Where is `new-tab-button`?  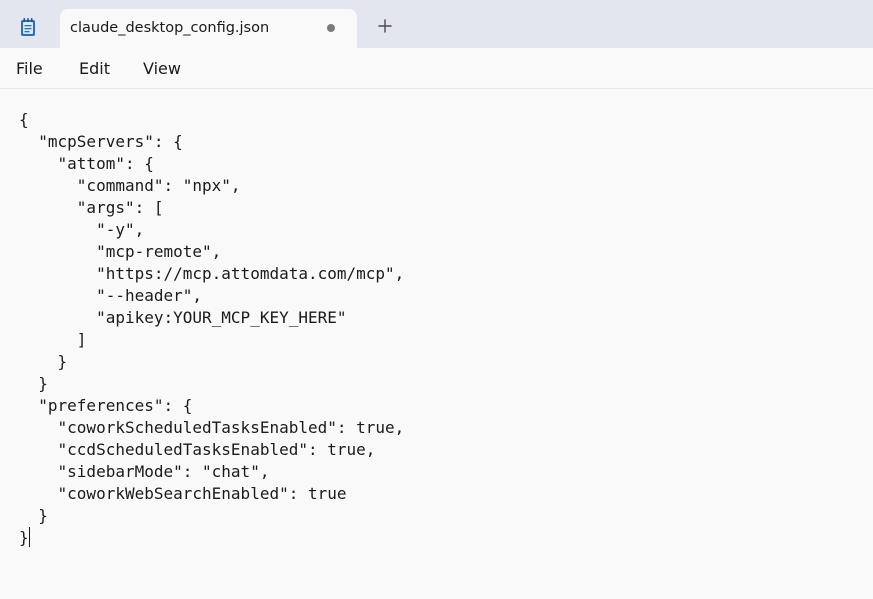
new-tab-button is located at coordinates (385, 27).